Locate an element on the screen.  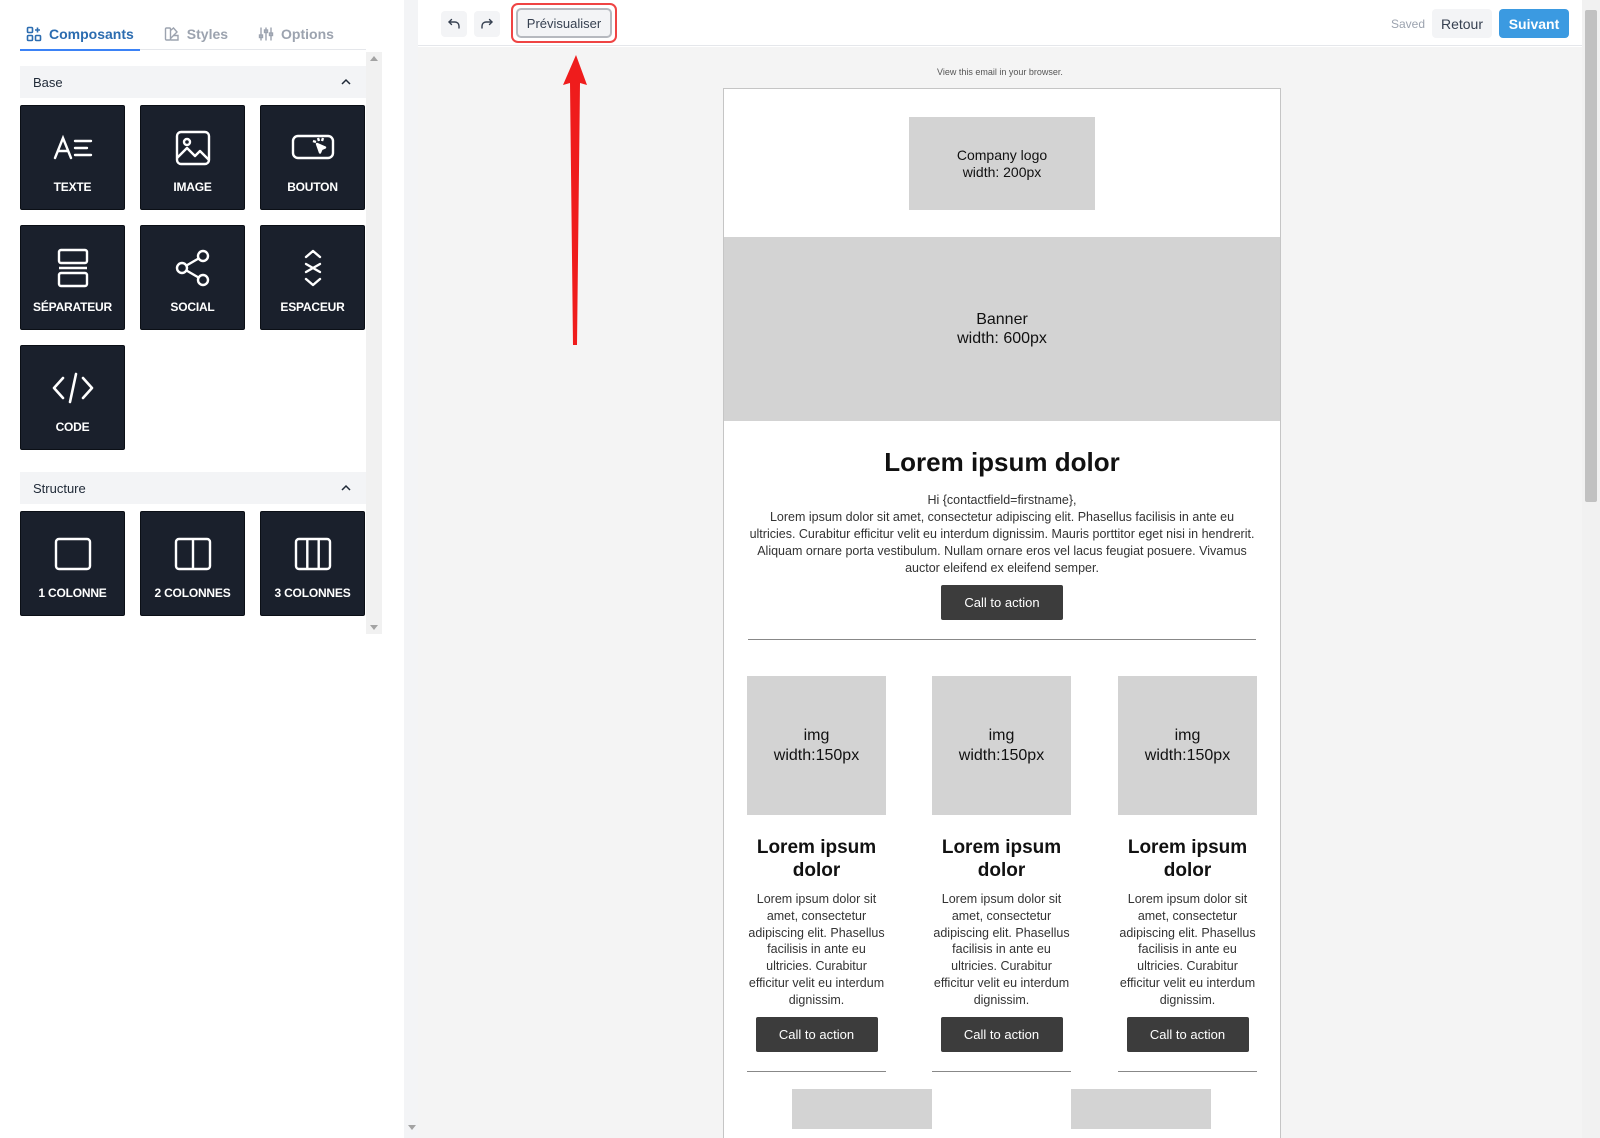
redo-button is located at coordinates (487, 24).